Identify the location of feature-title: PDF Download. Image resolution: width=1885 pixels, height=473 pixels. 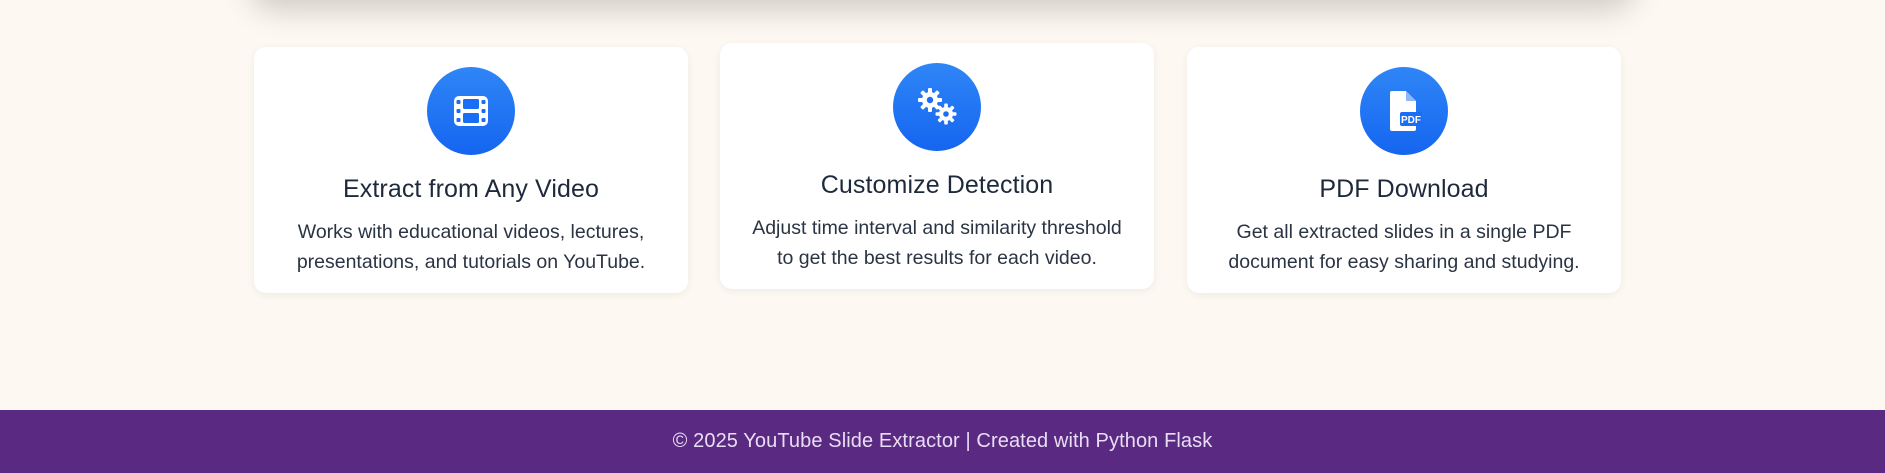
(1404, 189).